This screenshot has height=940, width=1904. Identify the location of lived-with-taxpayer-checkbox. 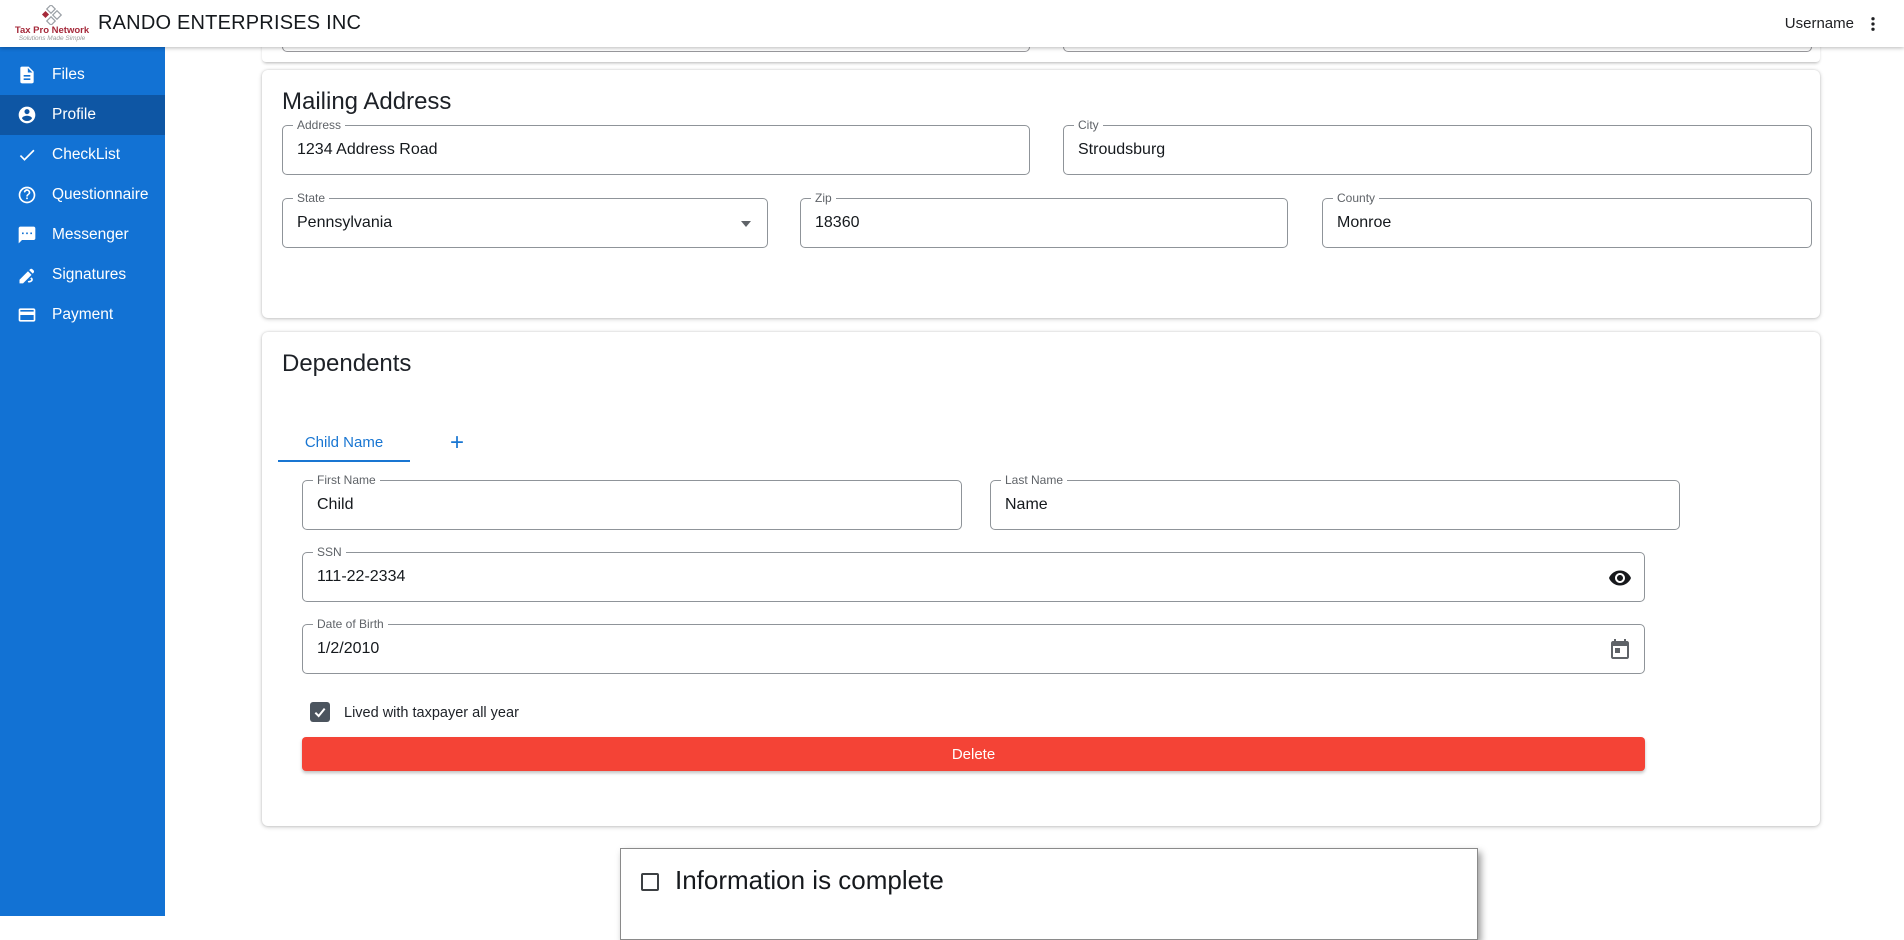
(320, 712).